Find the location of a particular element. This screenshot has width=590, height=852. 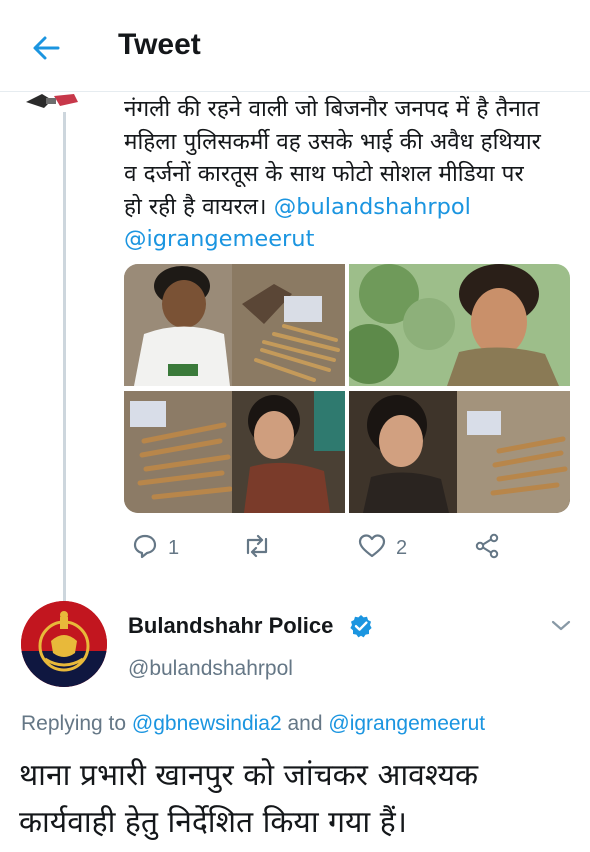

share-icon is located at coordinates (487, 548).